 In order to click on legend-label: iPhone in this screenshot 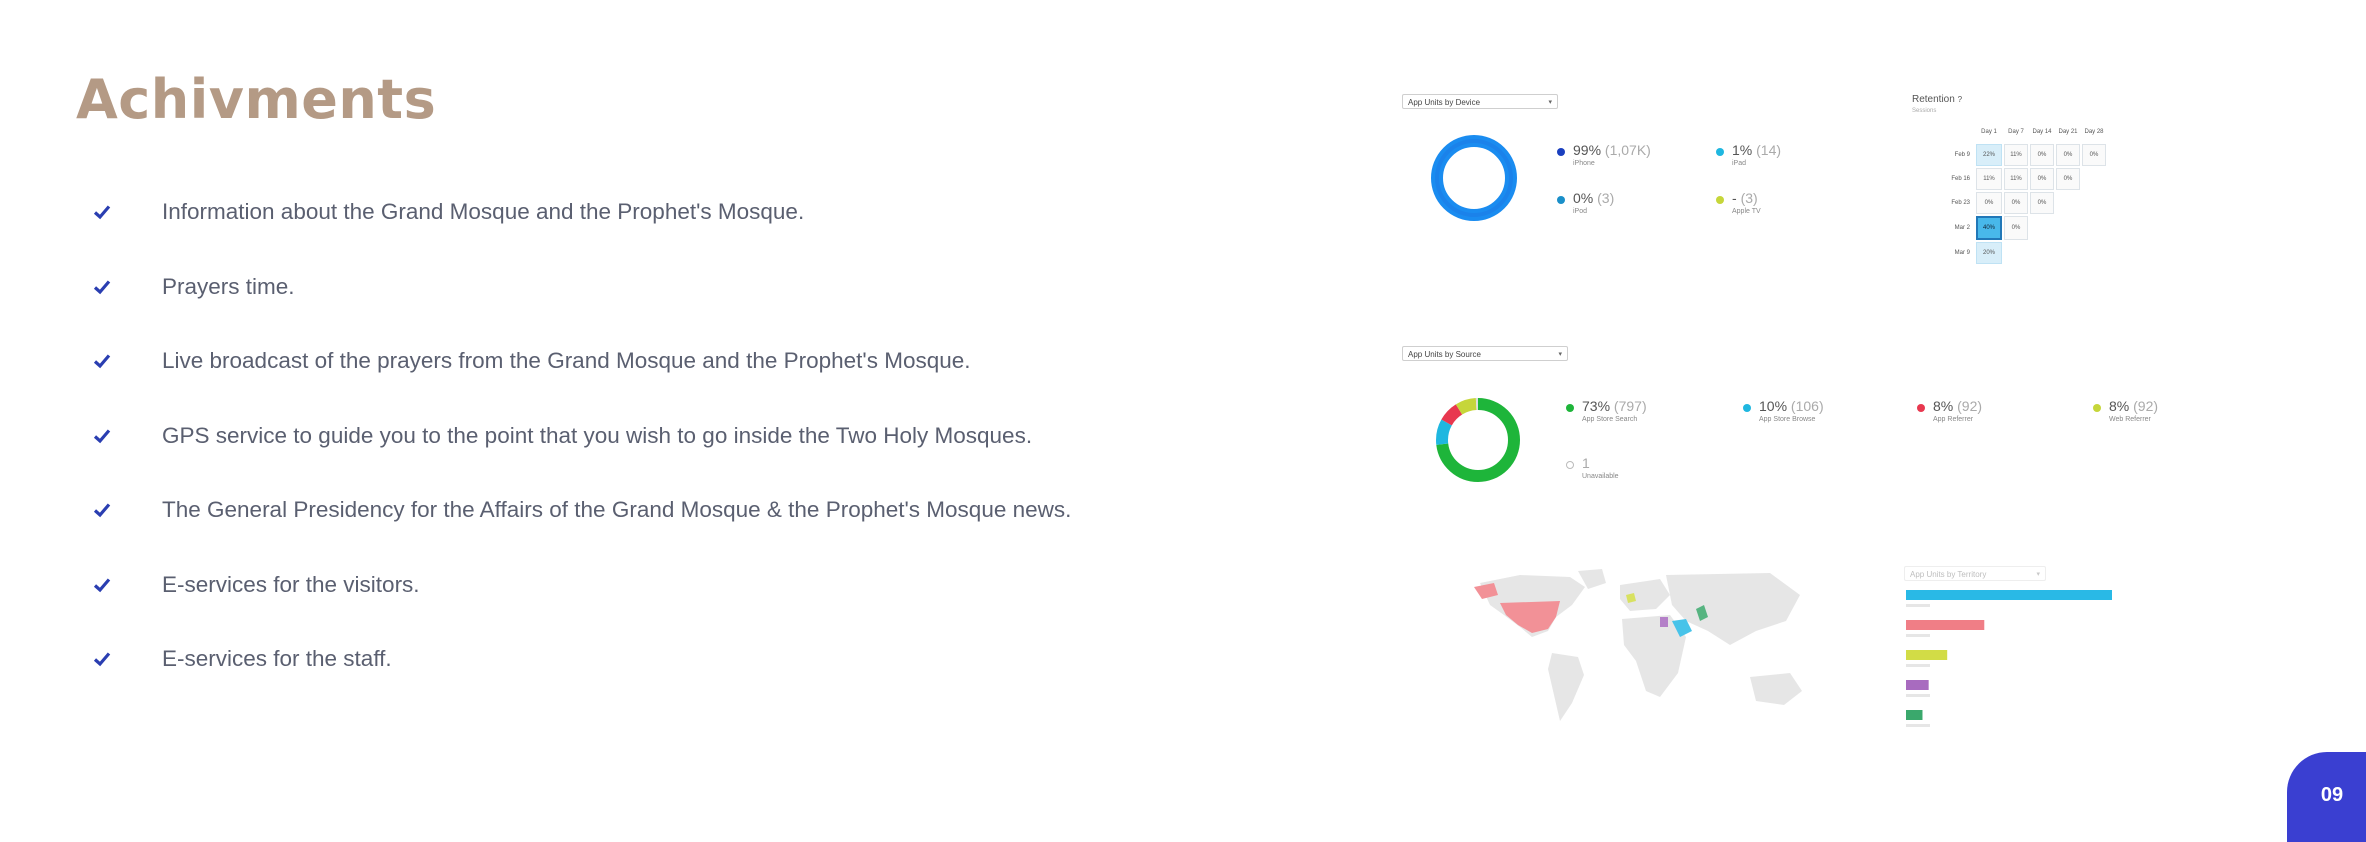, I will do `click(1584, 163)`.